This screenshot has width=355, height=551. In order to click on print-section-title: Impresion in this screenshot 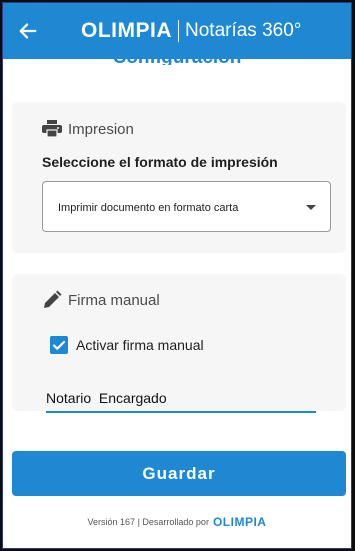, I will do `click(101, 129)`.